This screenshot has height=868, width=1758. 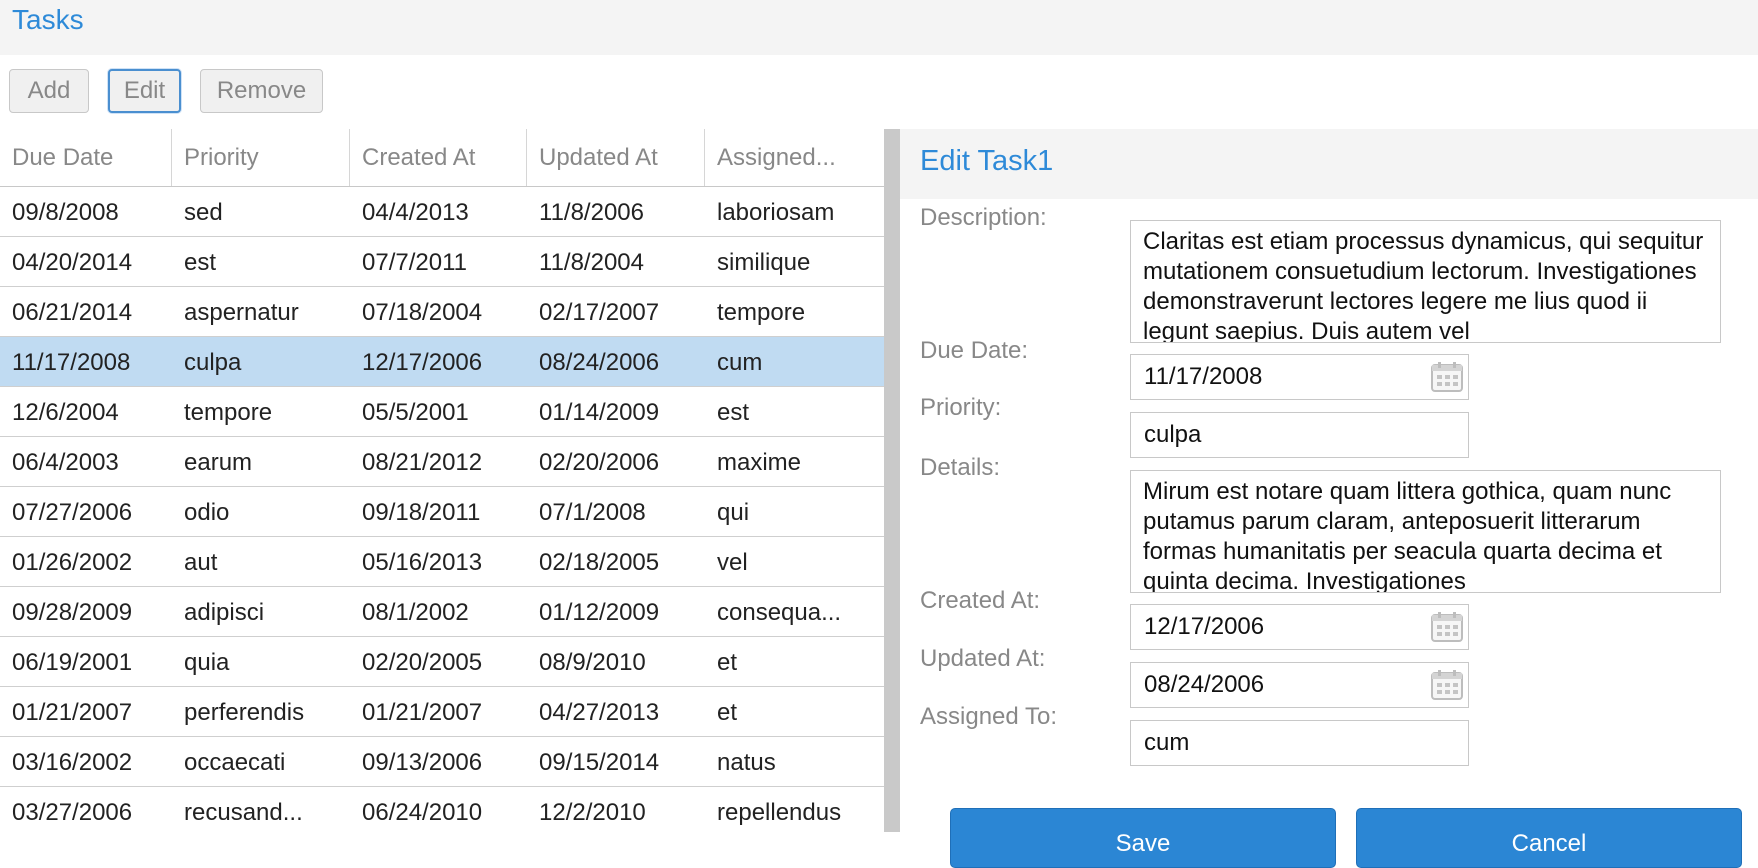 I want to click on table-row: 04/20/2014 est 07/7/2011 11/8/2004 similique, so click(x=442, y=262).